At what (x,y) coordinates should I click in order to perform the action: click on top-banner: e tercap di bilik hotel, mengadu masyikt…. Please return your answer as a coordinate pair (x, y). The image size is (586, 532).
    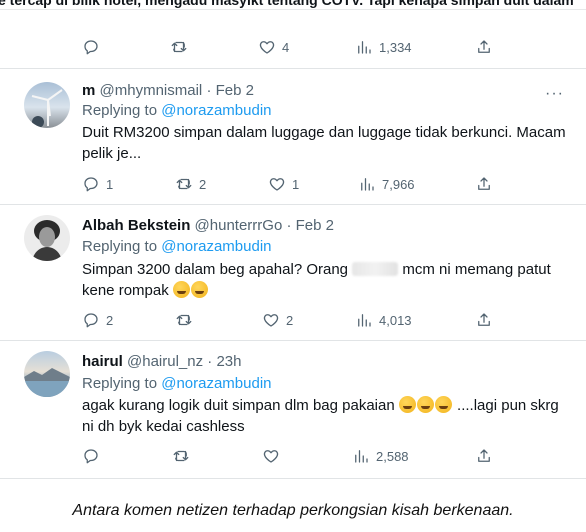
    Looking at the image, I should click on (293, 5).